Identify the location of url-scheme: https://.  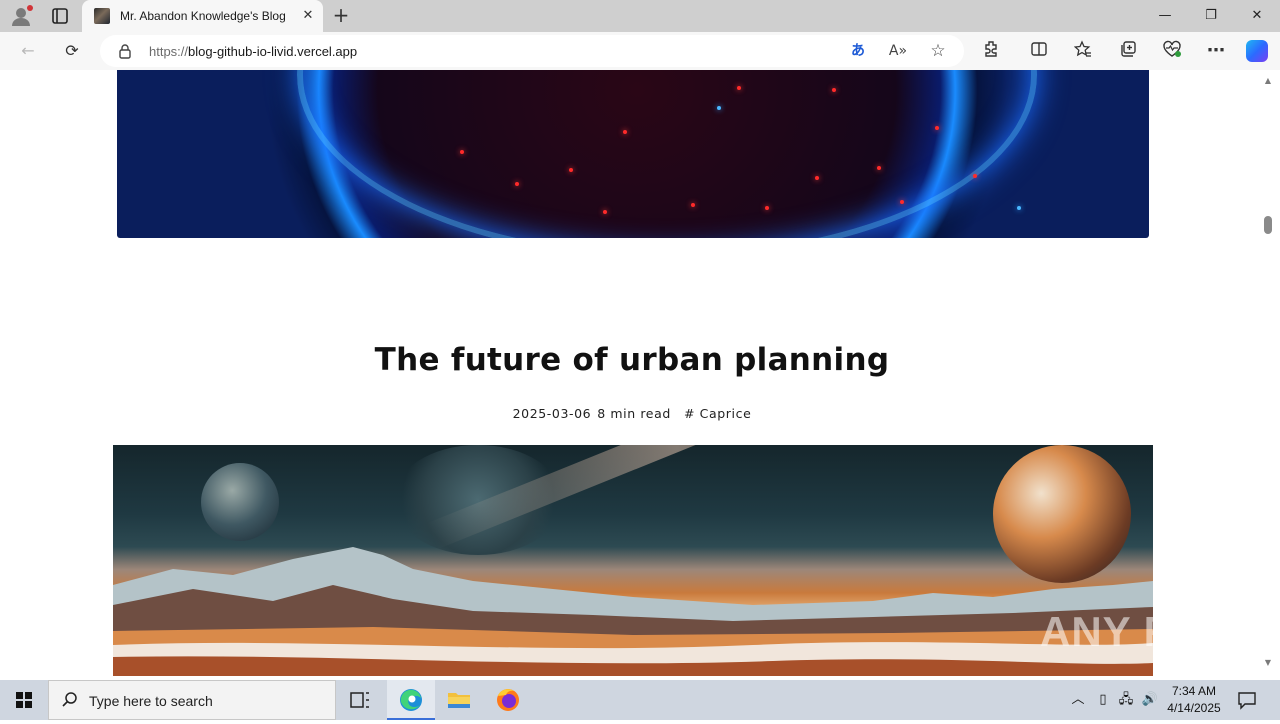
(169, 51).